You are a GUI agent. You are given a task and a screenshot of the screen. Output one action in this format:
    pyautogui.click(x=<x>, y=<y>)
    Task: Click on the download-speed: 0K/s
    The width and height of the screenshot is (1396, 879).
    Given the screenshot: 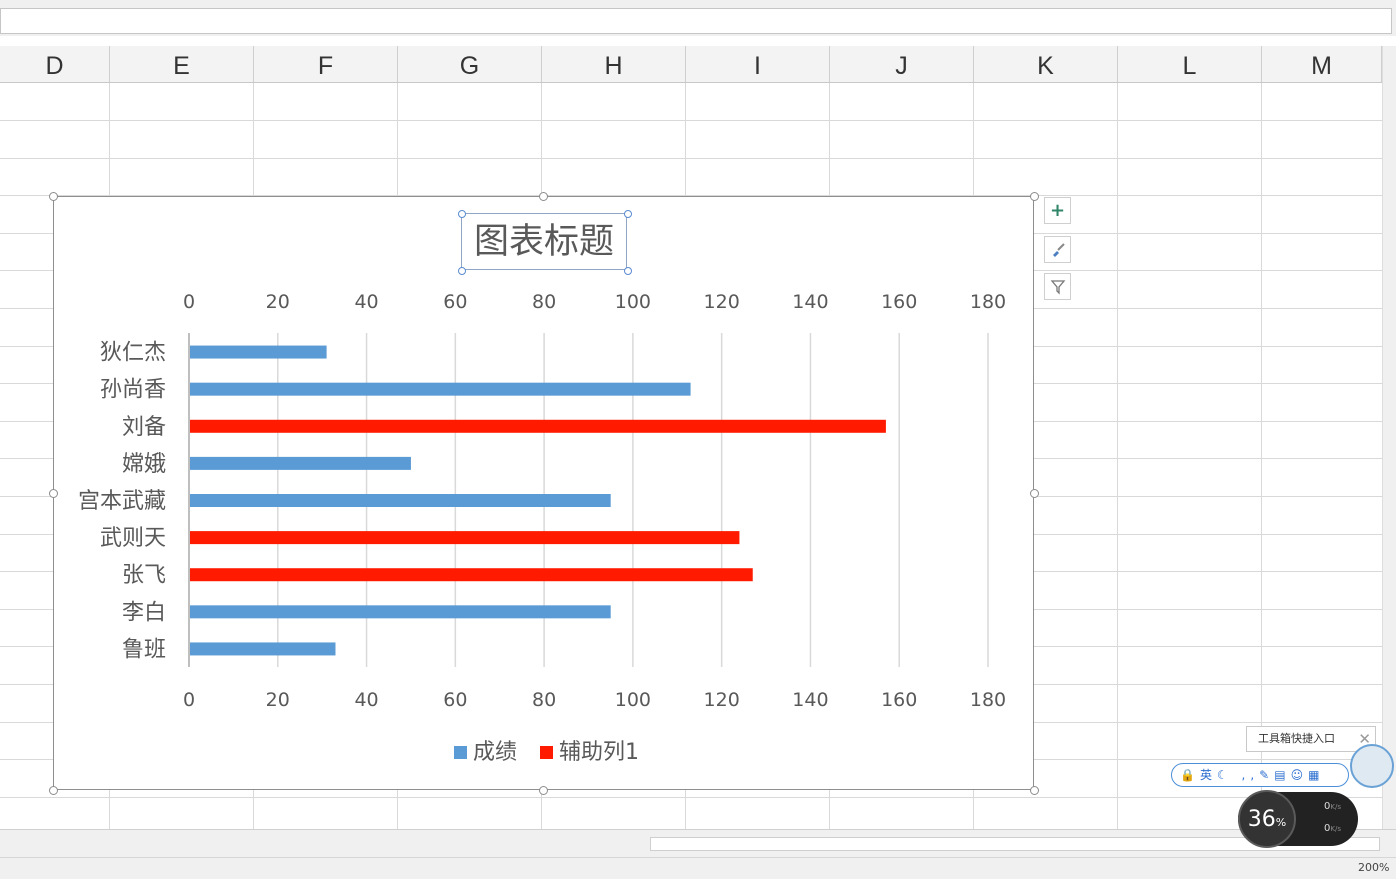 What is the action you would take?
    pyautogui.click(x=1332, y=828)
    